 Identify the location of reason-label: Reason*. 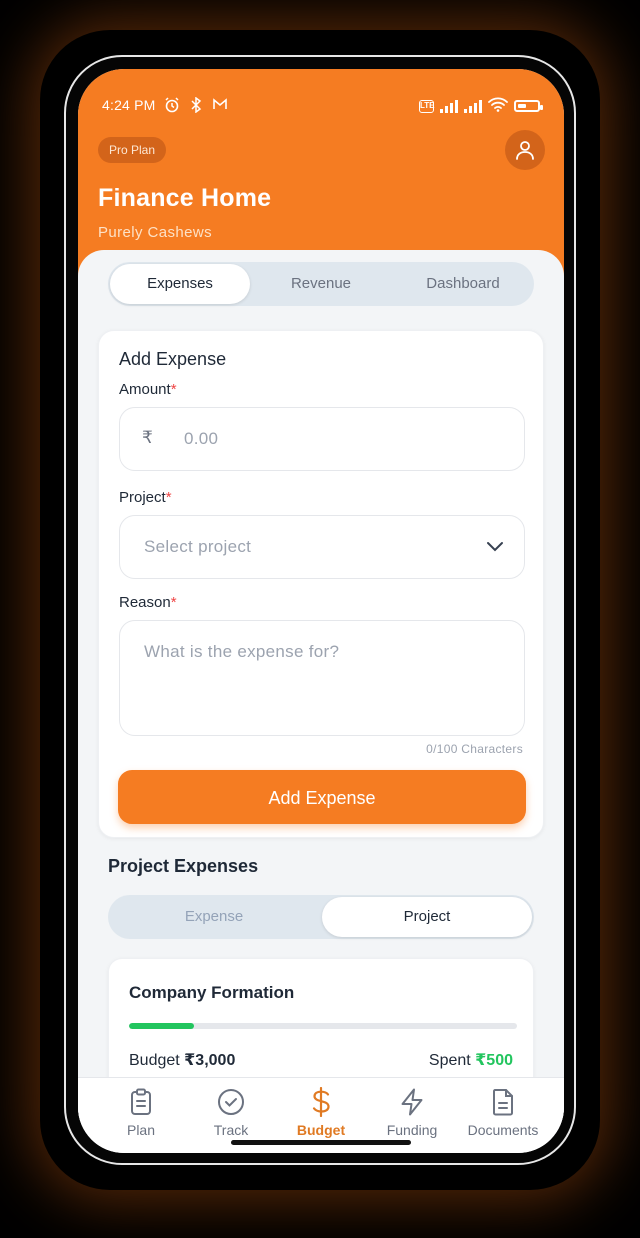
(148, 602).